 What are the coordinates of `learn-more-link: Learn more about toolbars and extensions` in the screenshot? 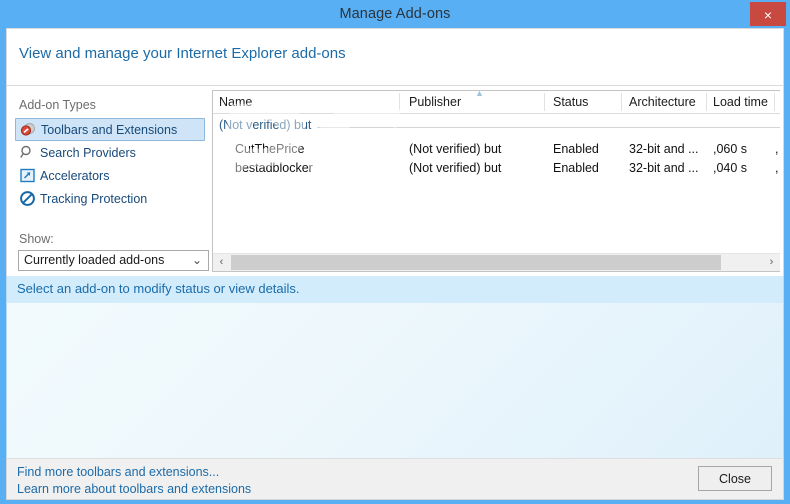 It's located at (134, 489).